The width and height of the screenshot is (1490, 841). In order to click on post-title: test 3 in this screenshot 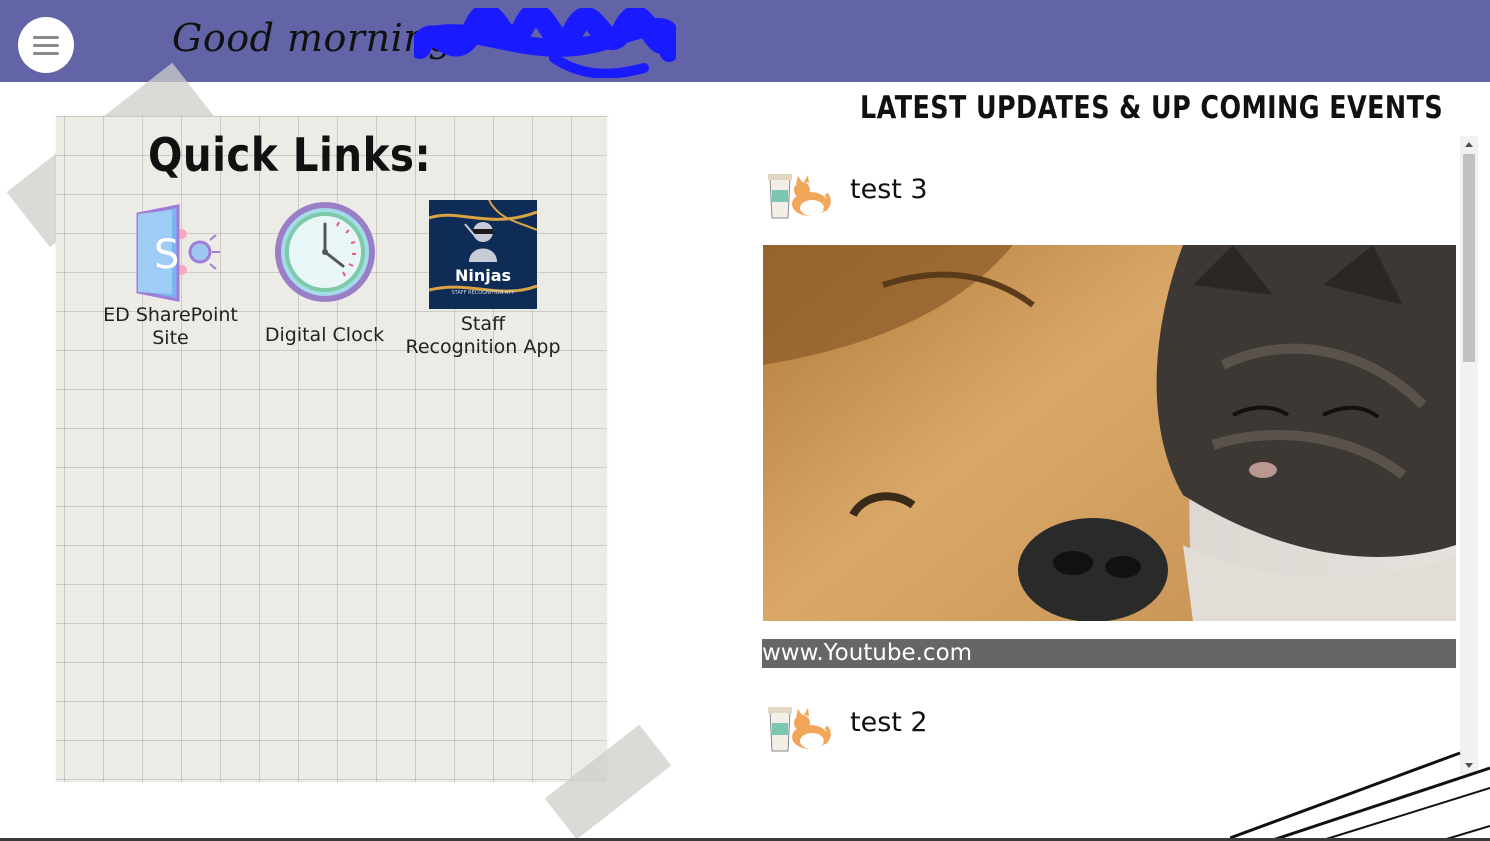, I will do `click(889, 189)`.